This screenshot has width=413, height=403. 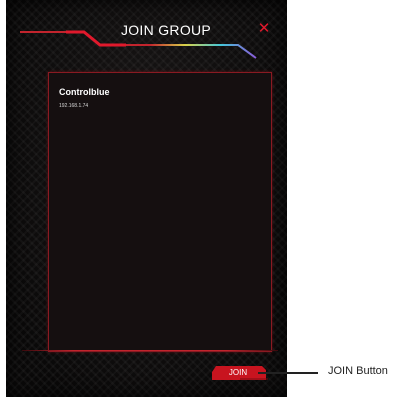 I want to click on list-item: Controlblue 192.168.1.74, so click(x=159, y=98).